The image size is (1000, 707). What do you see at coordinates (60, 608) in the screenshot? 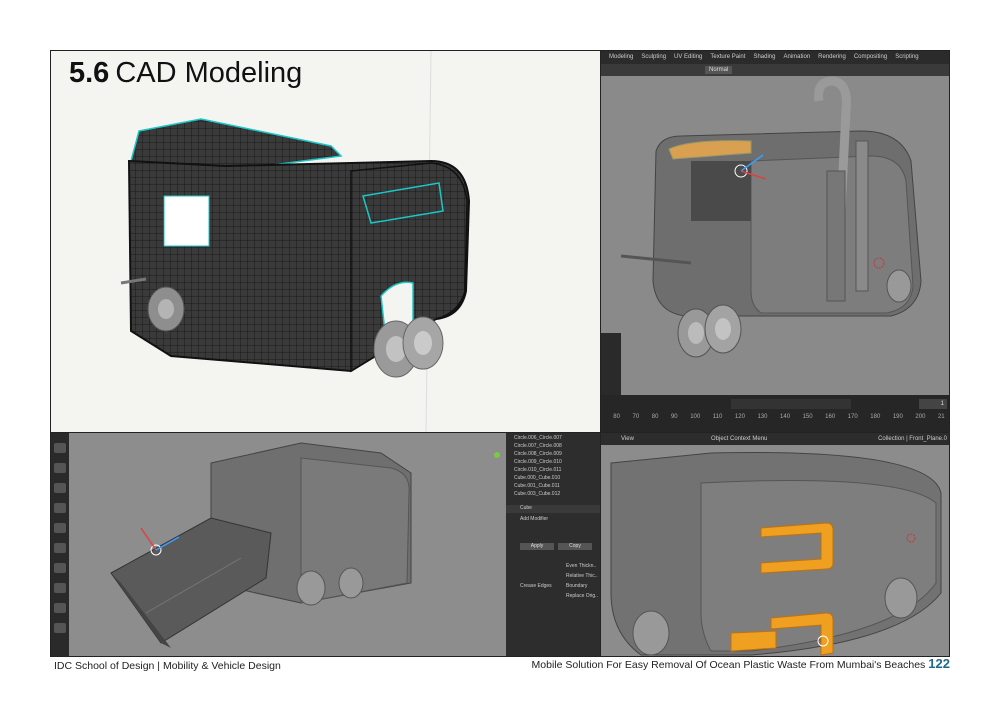
I see `extrude-tool-icon` at bounding box center [60, 608].